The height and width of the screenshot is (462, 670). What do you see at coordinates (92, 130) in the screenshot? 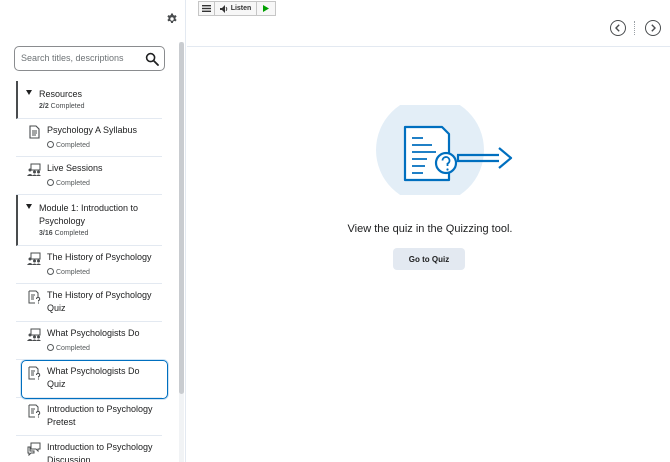
I see `topic-title: Psychology A Syllabus` at bounding box center [92, 130].